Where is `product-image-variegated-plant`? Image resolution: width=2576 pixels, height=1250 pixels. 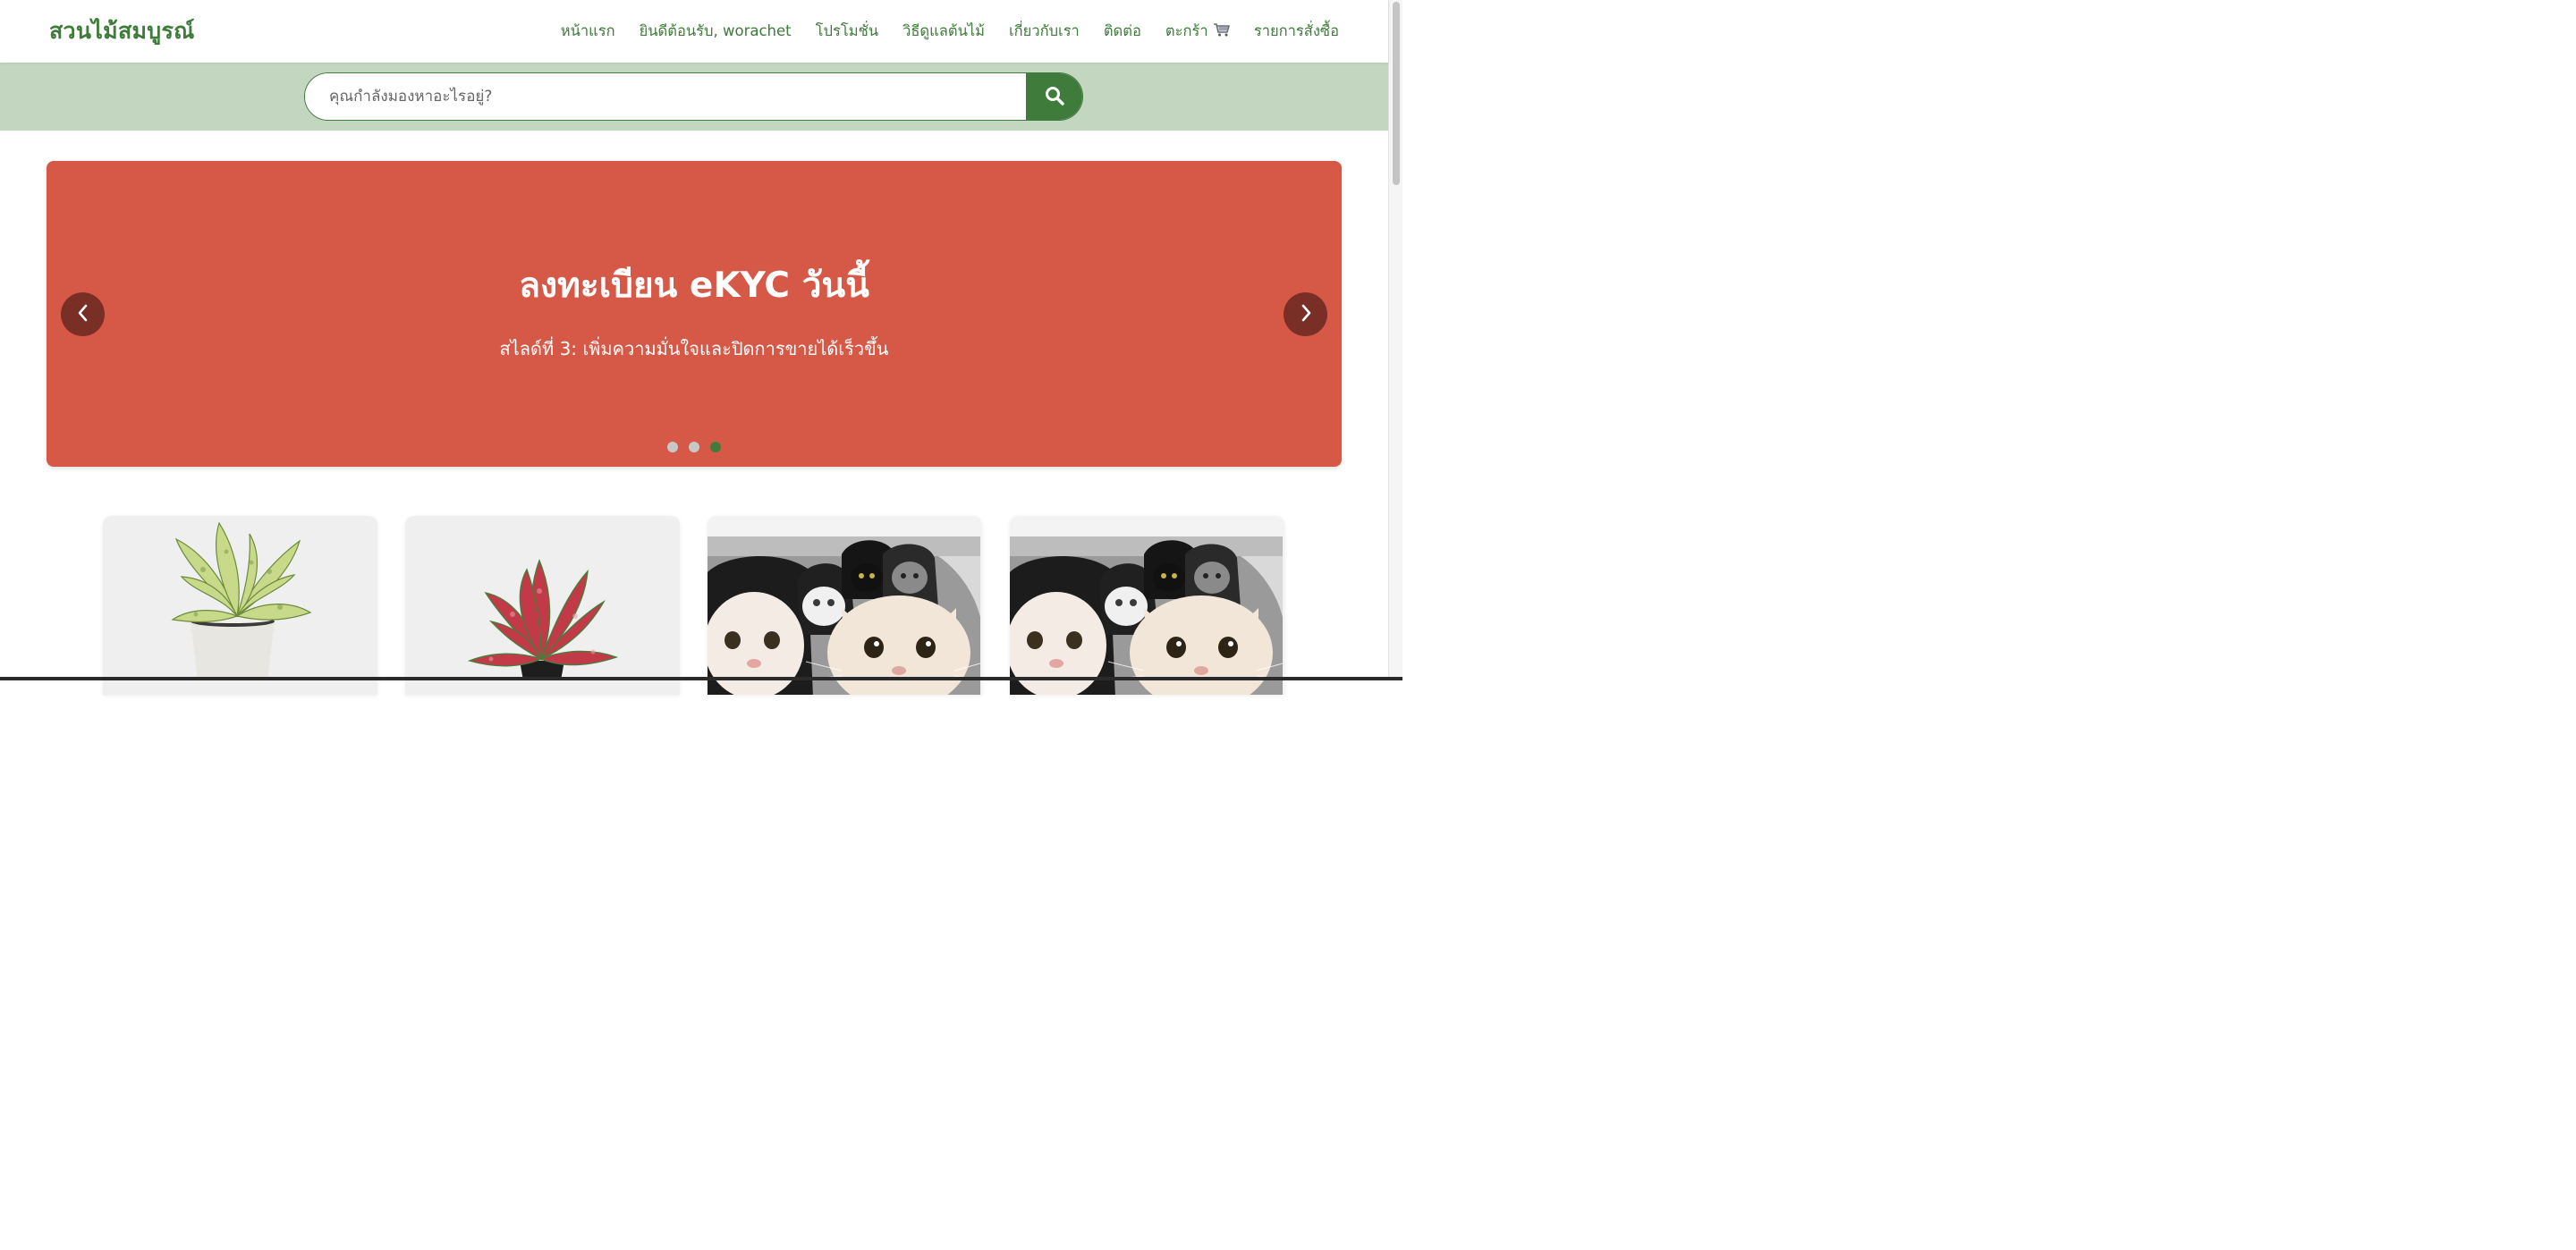
product-image-variegated-plant is located at coordinates (241, 600).